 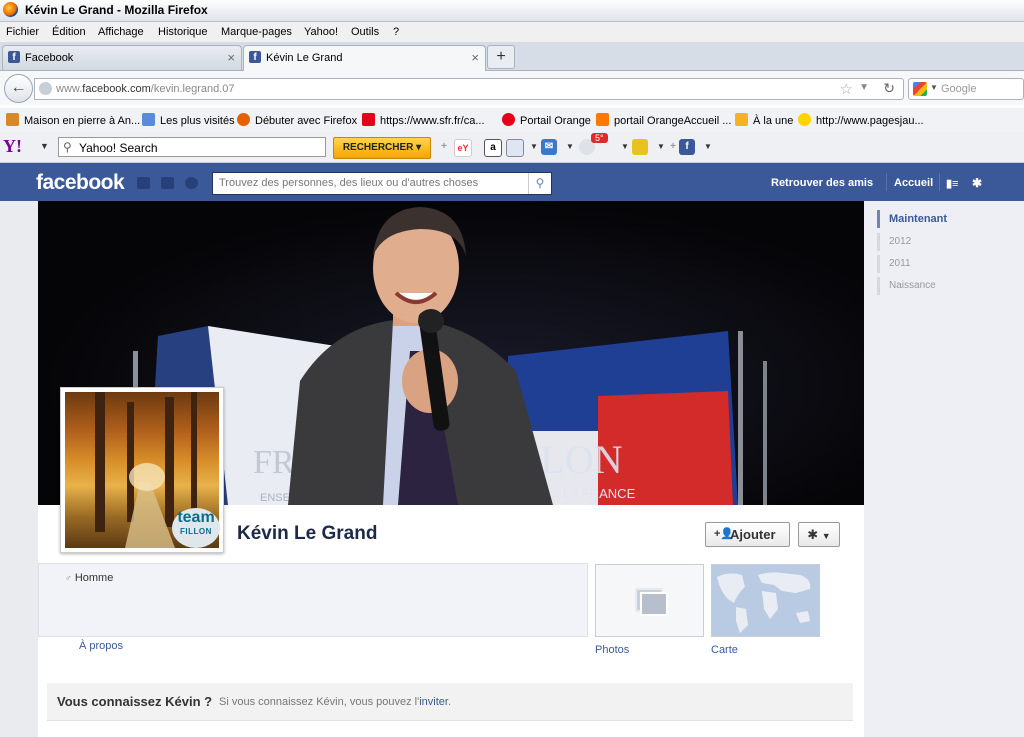 I want to click on page-dropdown-icon: ▼, so click(x=534, y=147).